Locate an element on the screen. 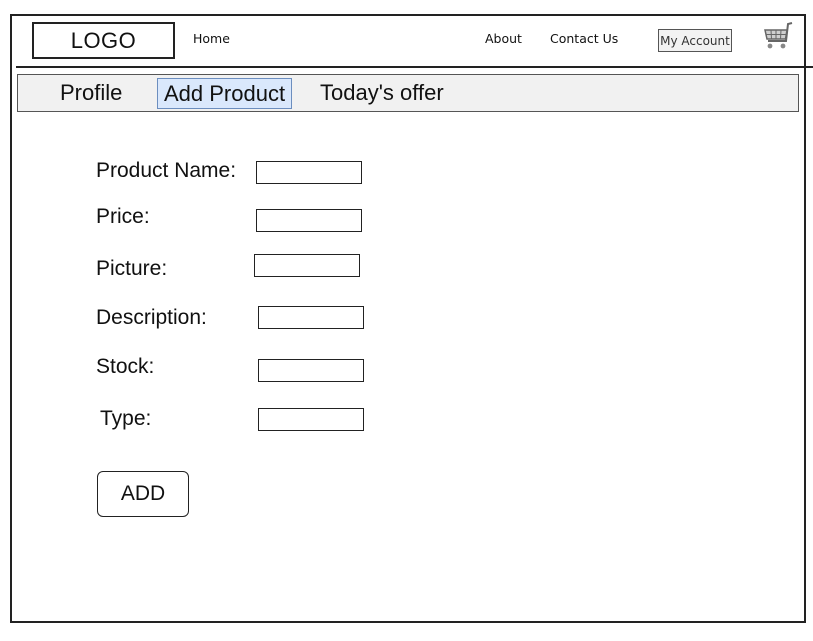 This screenshot has width=813, height=641. picture-input is located at coordinates (307, 265).